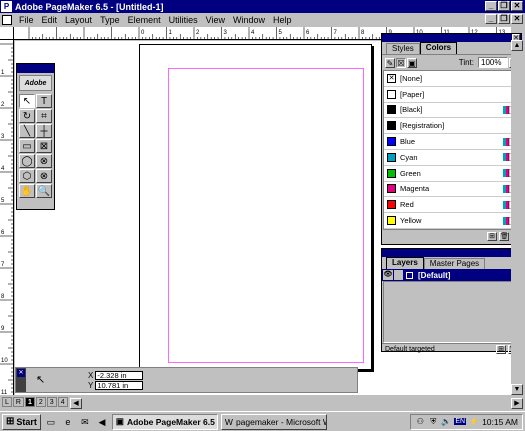 This screenshot has height=431, width=525. I want to click on color-row: Magenta, so click(451, 190).